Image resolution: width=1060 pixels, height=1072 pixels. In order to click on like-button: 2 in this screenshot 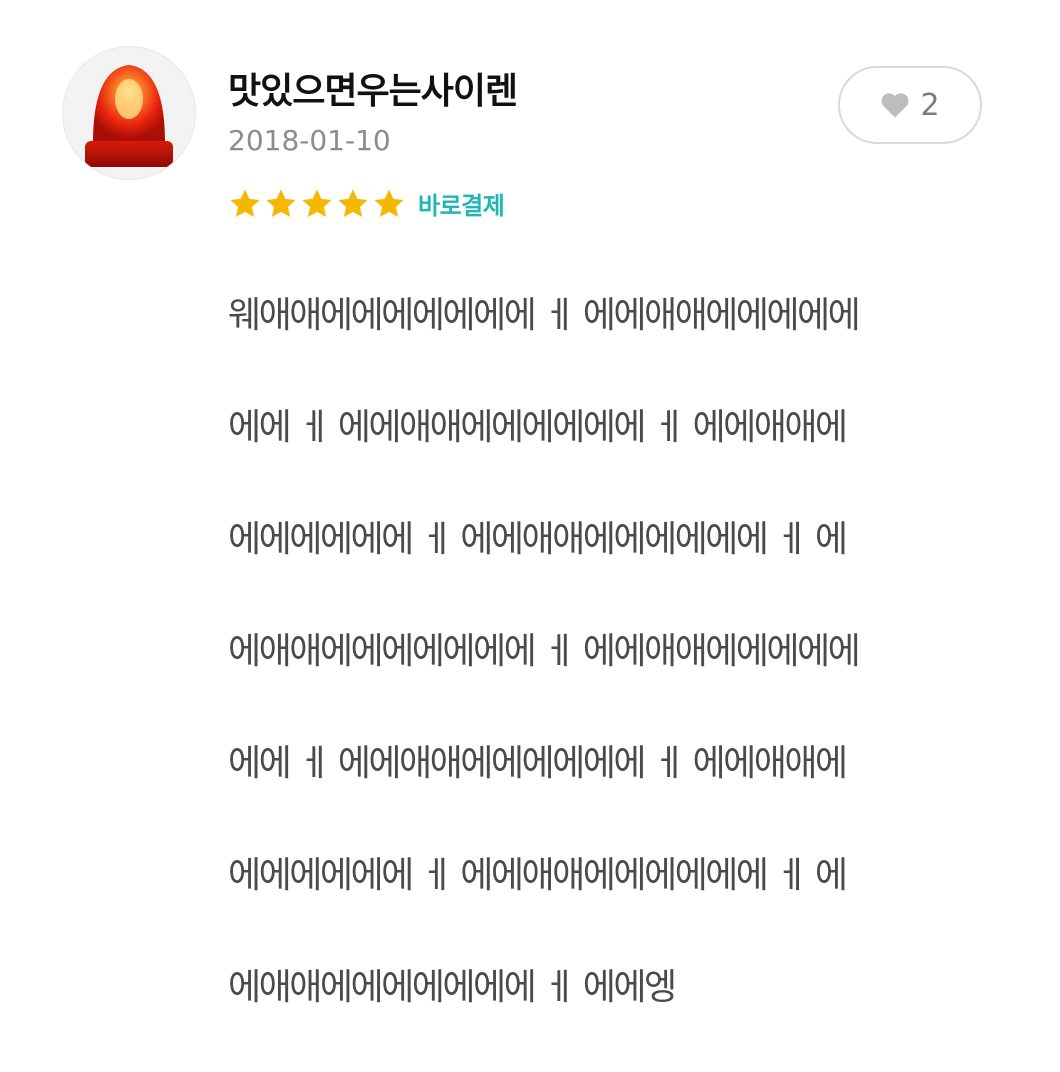, I will do `click(910, 105)`.